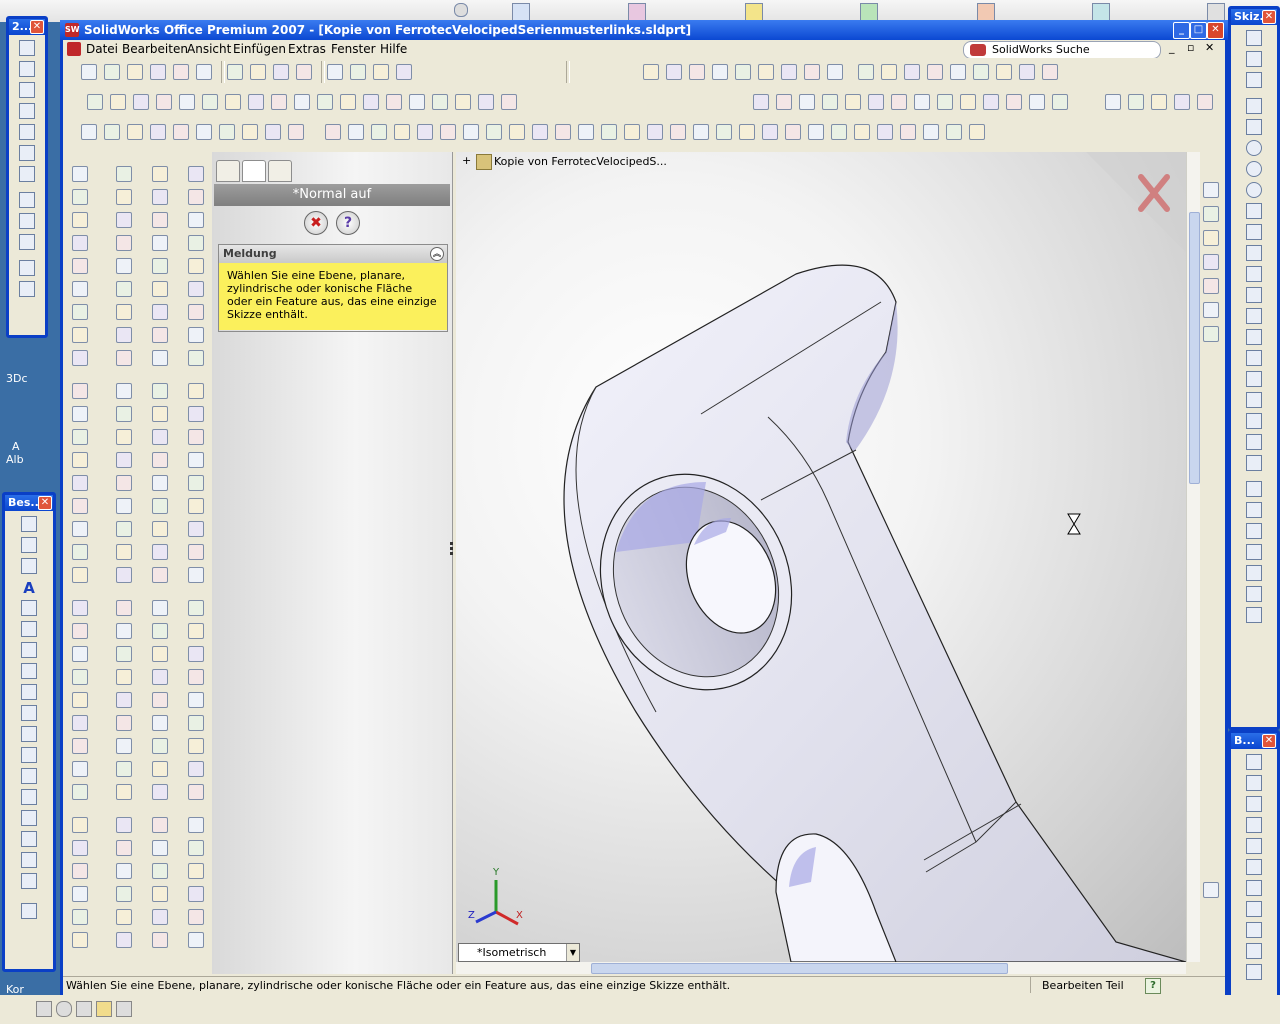 The height and width of the screenshot is (1024, 1280). Describe the element at coordinates (84, 1009) in the screenshot. I see `save-icon` at that location.